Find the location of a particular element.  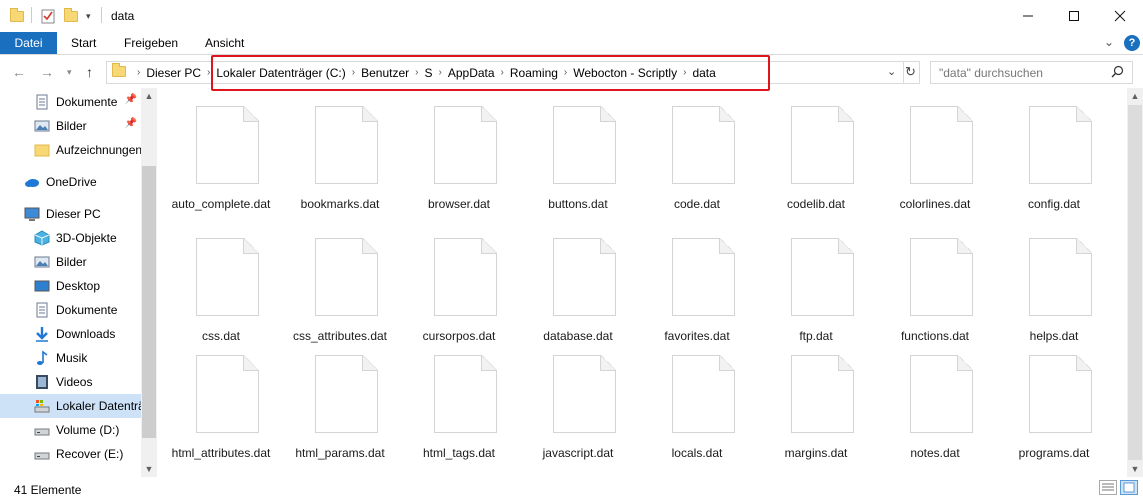

tab-view: Ansicht is located at coordinates (224, 43).